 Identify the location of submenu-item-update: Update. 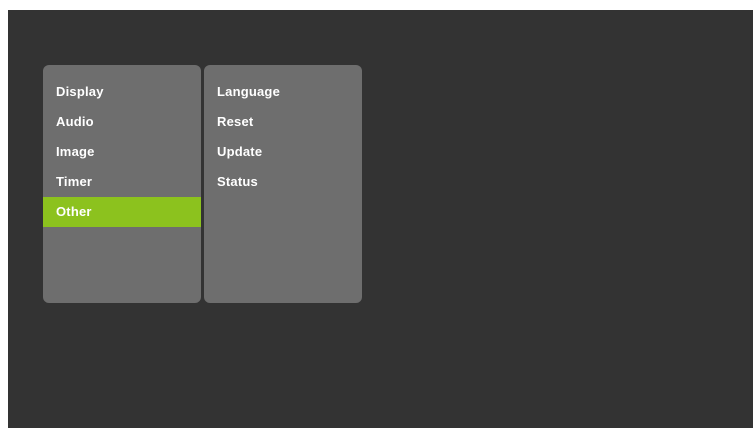
(283, 152).